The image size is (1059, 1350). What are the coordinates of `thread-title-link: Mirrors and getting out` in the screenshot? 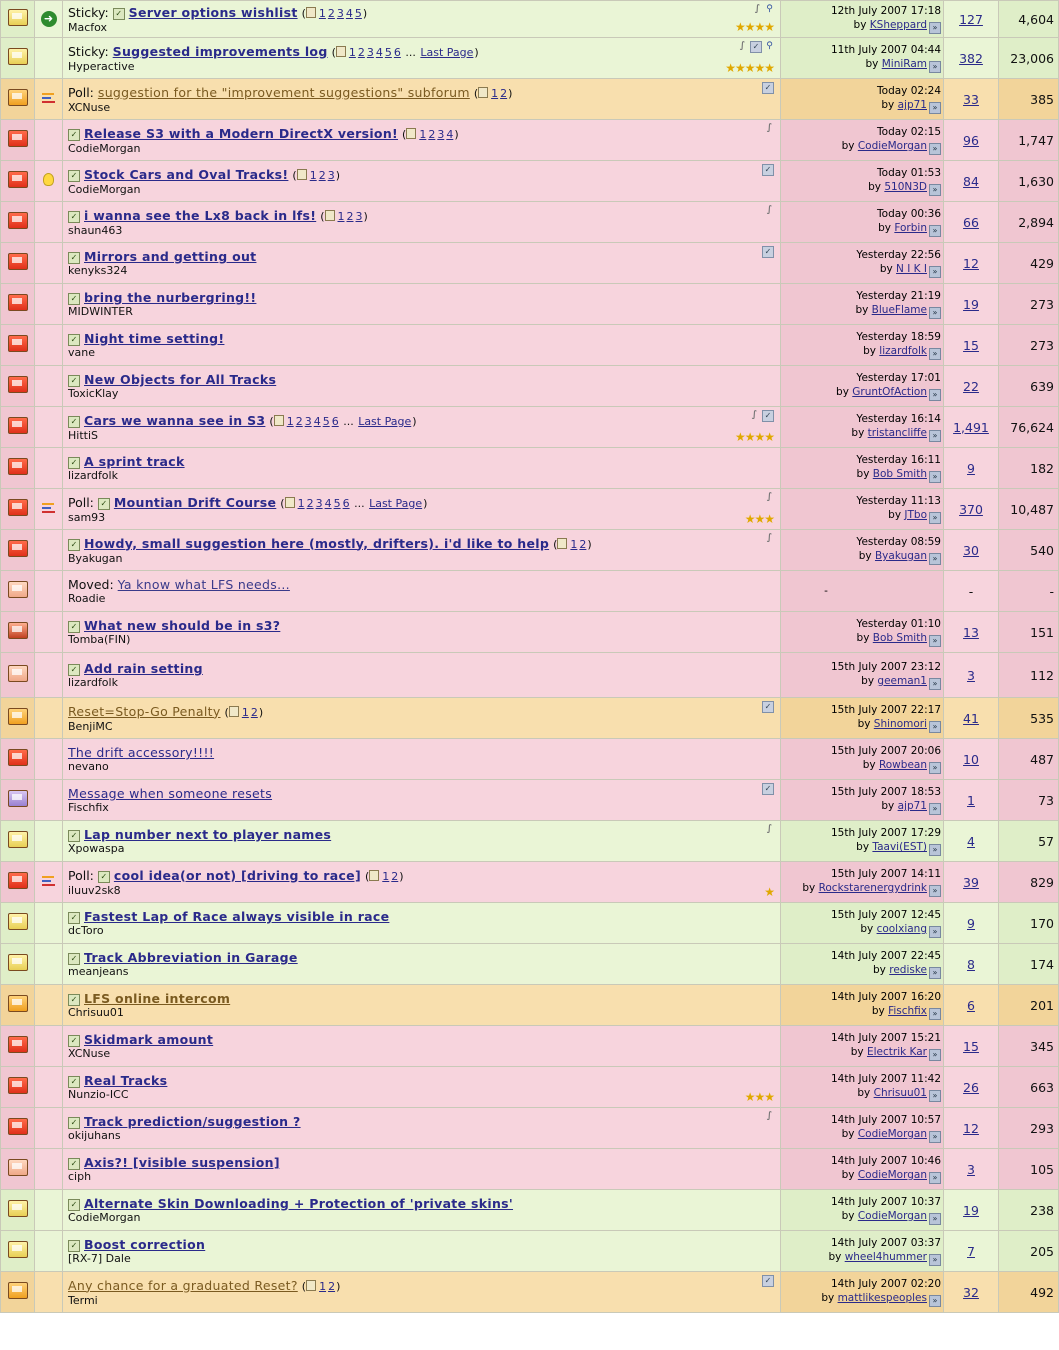 It's located at (170, 256).